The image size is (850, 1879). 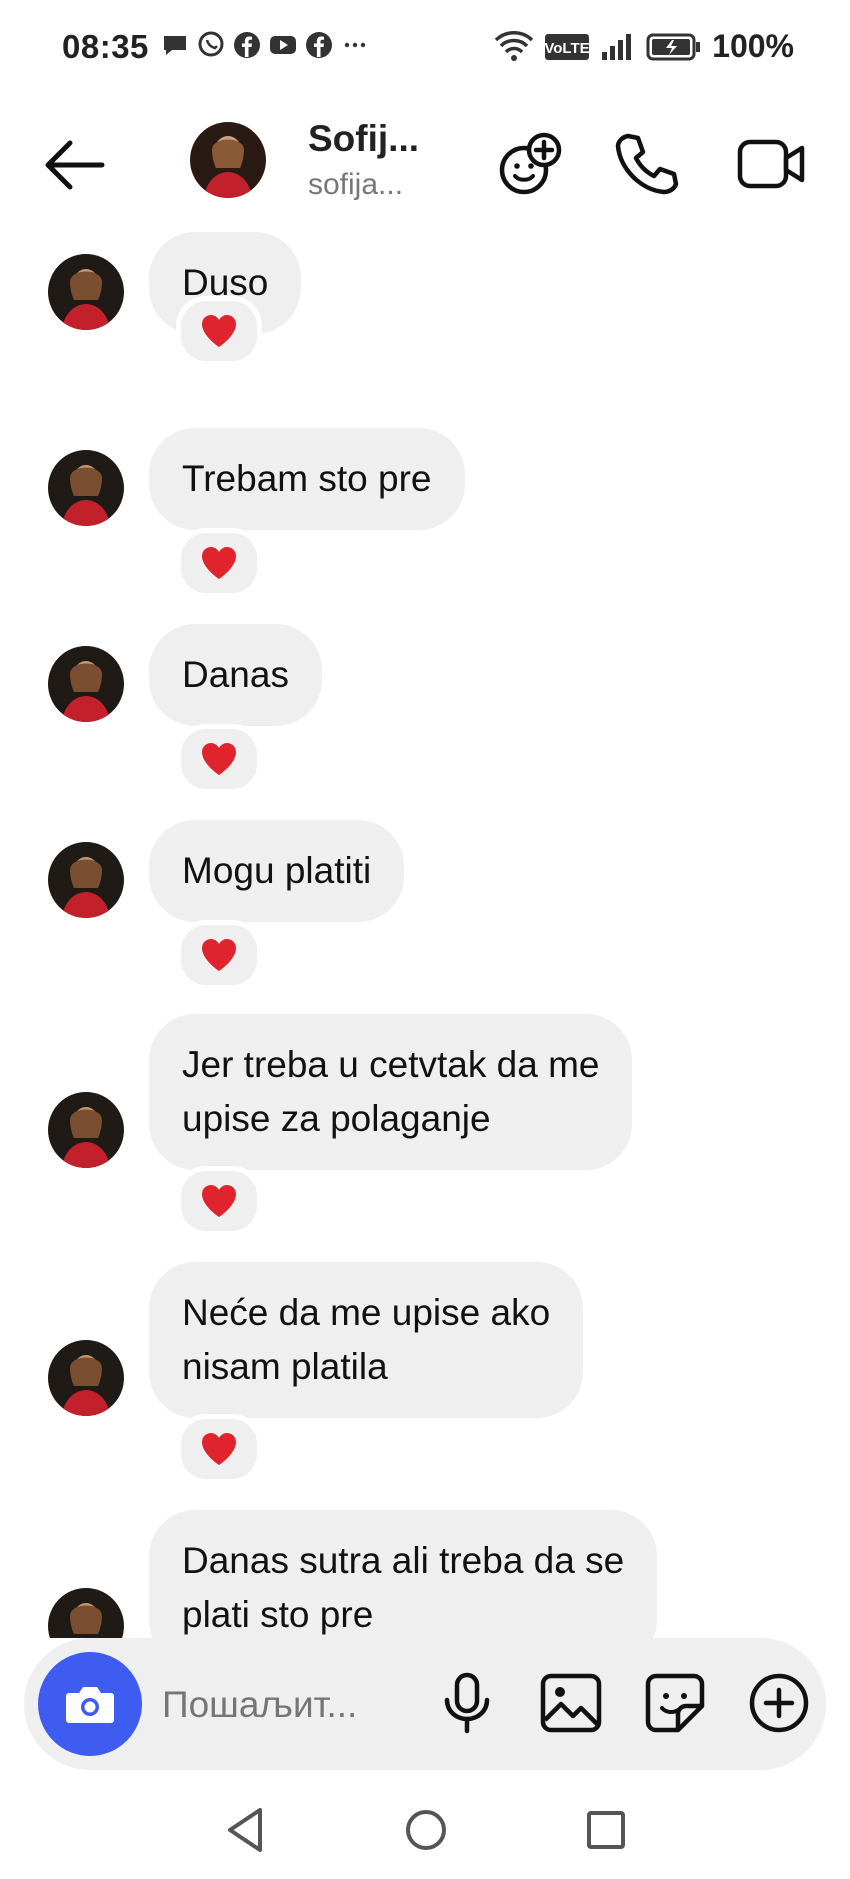 I want to click on battery-icon, so click(x=673, y=46).